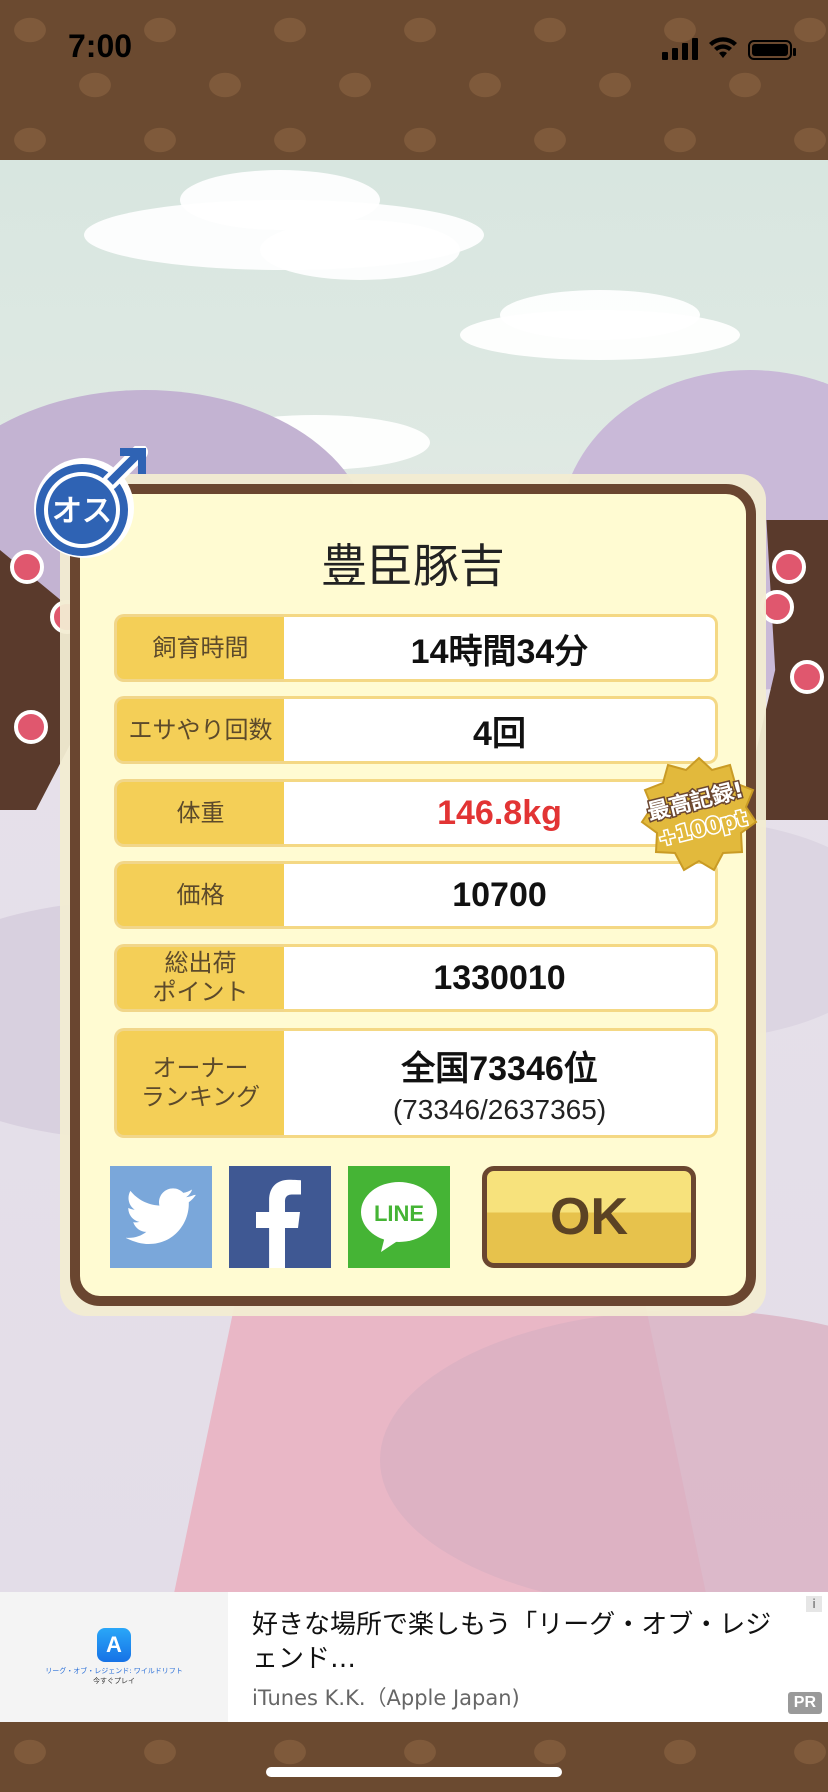 Image resolution: width=828 pixels, height=1792 pixels. I want to click on stat-row-price: 価格 10700, so click(416, 895).